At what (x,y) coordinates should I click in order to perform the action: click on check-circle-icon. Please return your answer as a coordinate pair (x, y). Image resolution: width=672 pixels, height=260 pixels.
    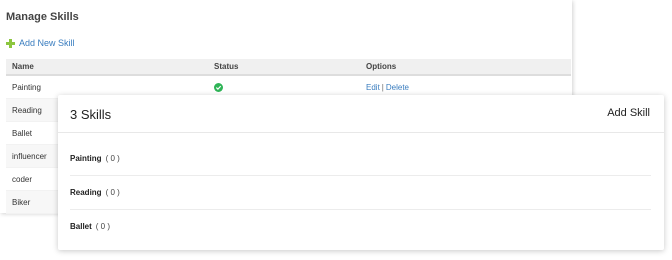
    Looking at the image, I should click on (218, 87).